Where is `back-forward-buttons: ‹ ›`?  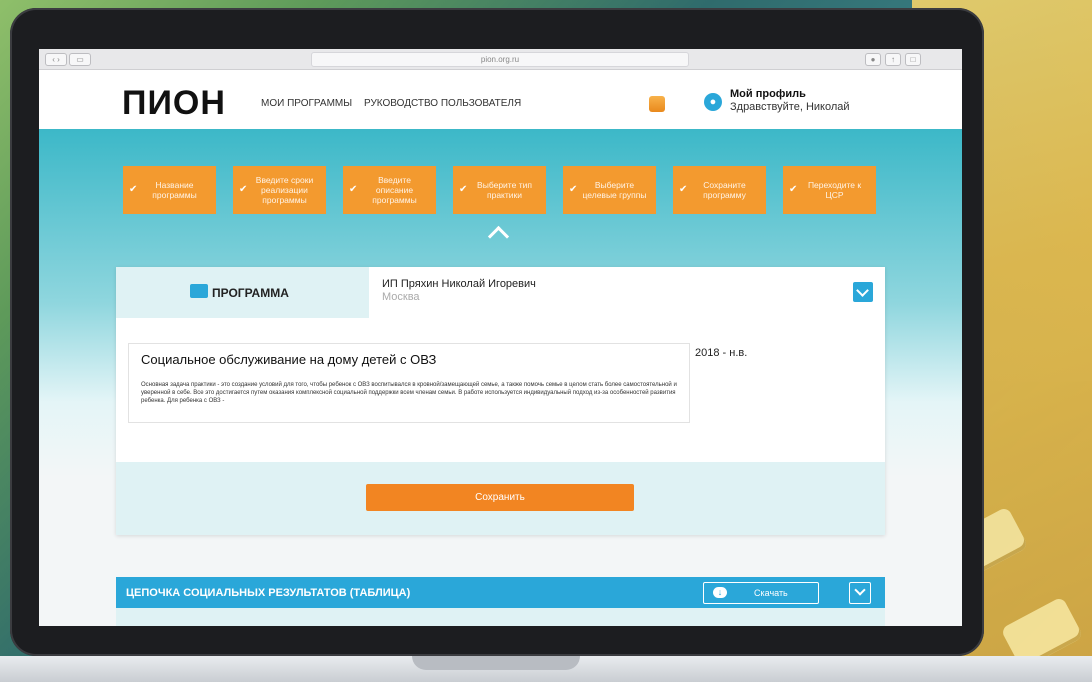
back-forward-buttons: ‹ › is located at coordinates (56, 59).